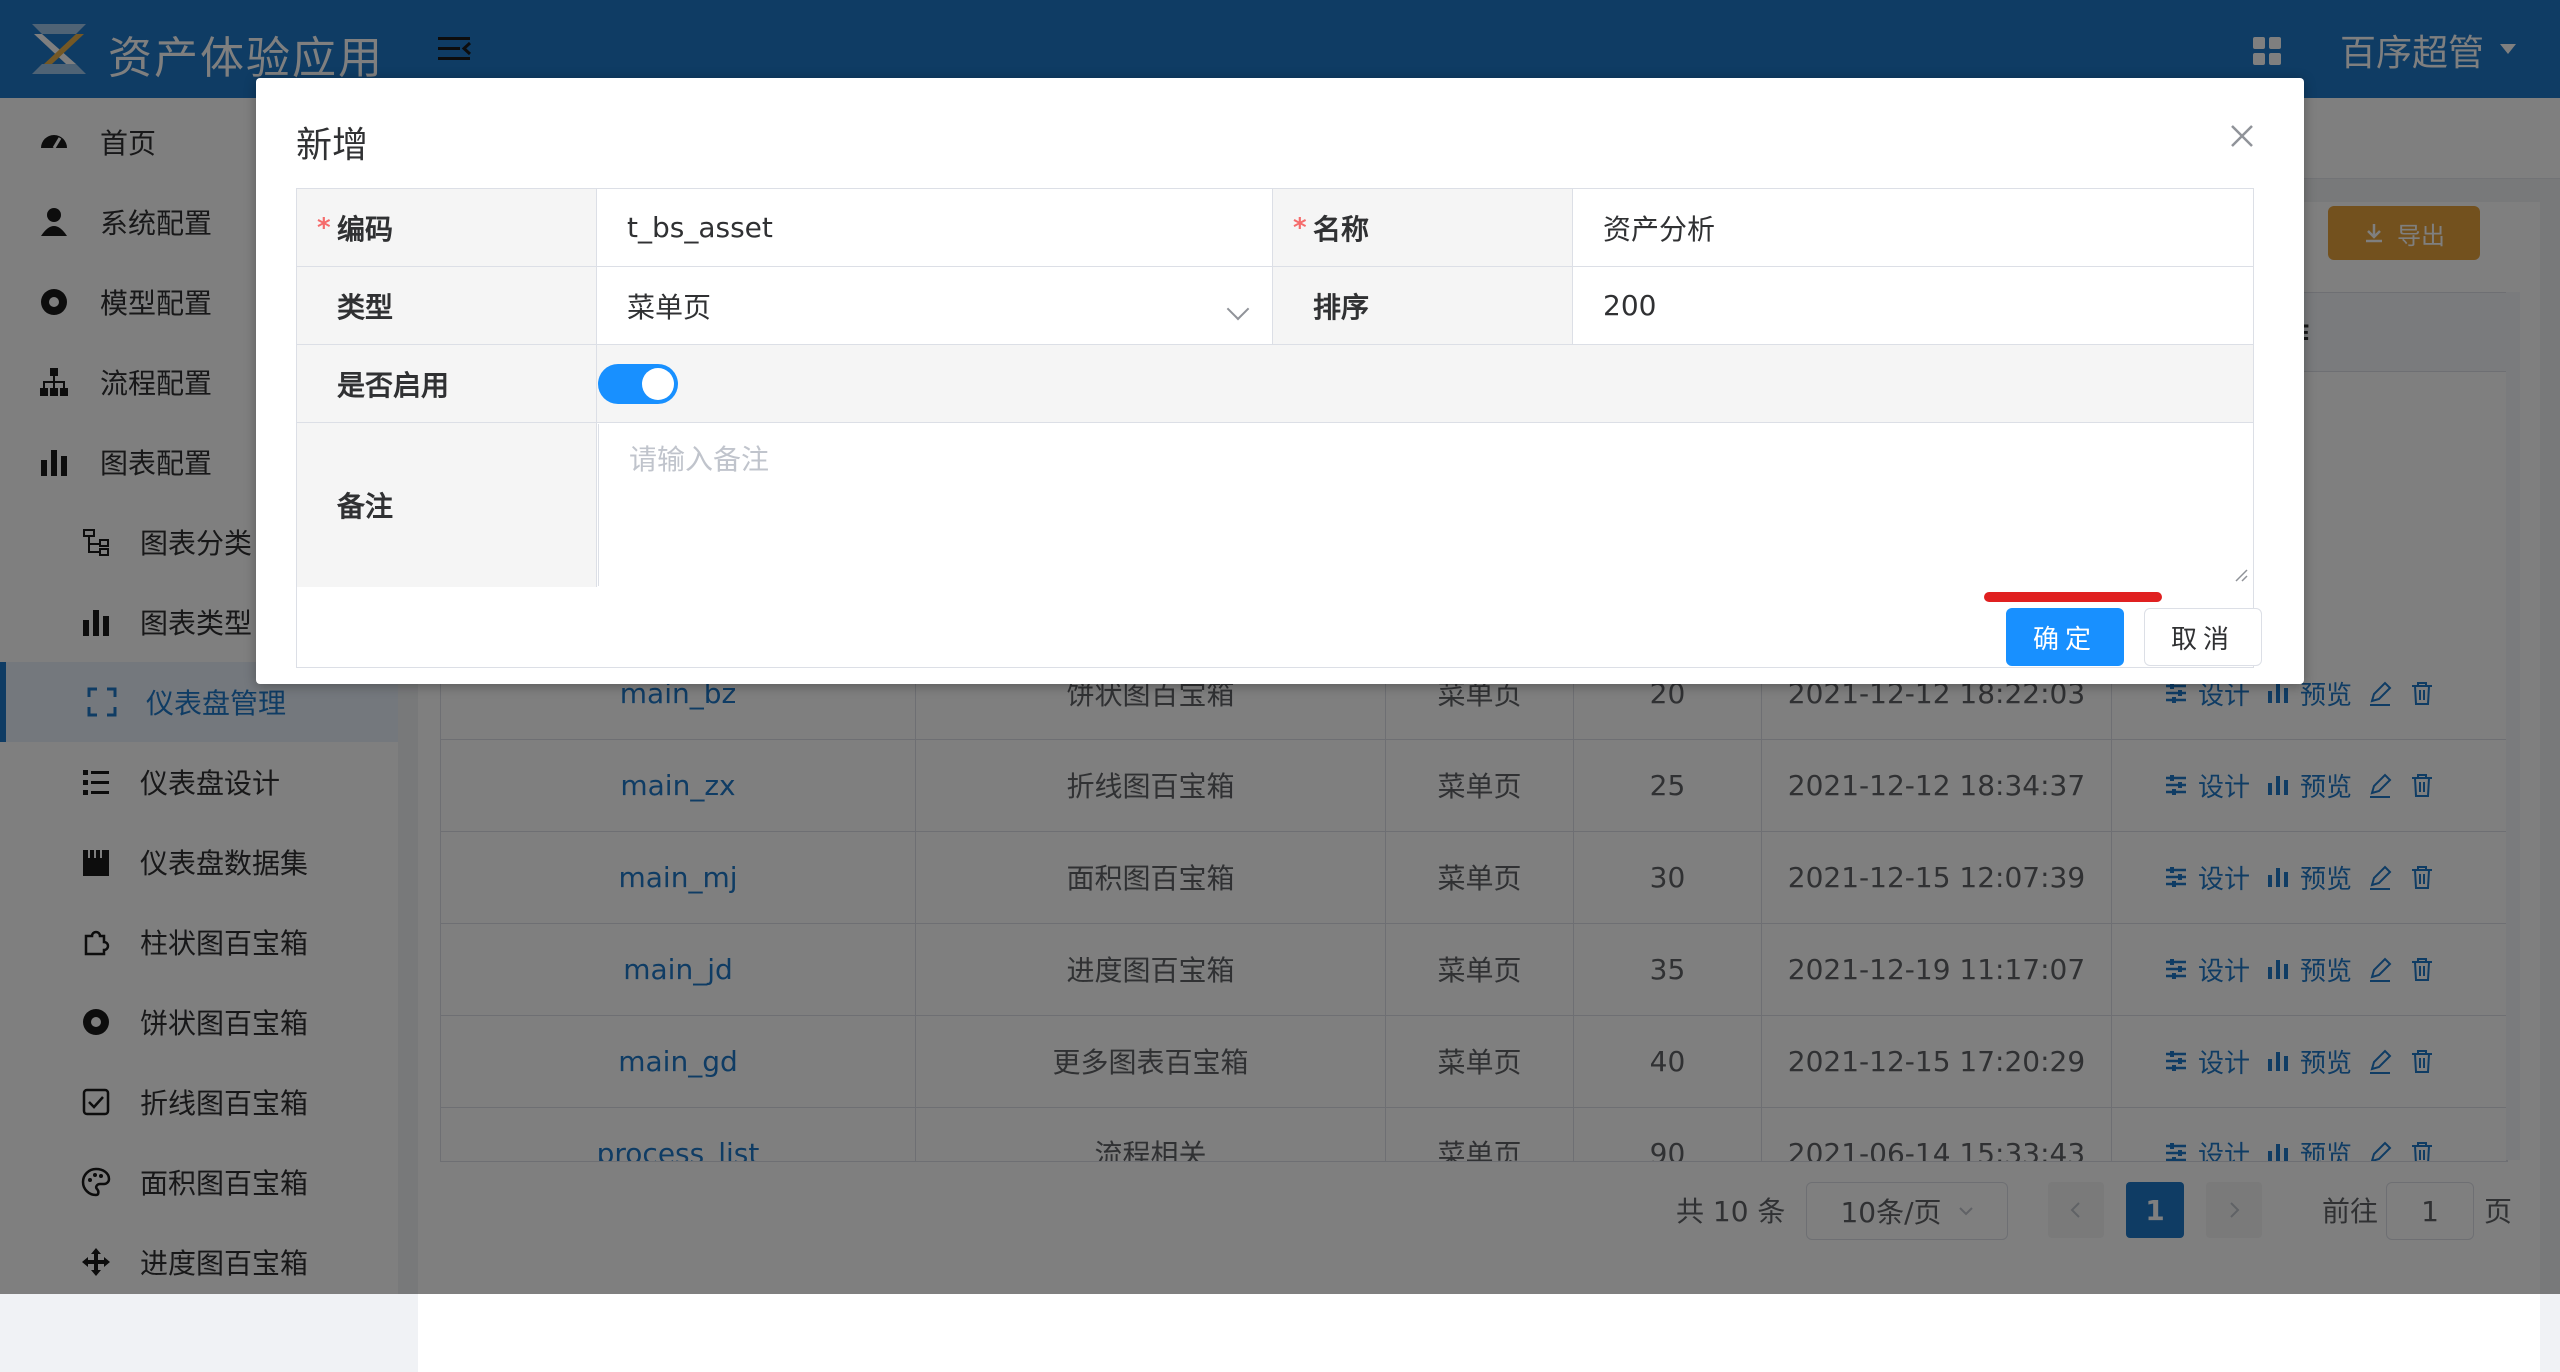  I want to click on enabled-label: 是否启用, so click(393, 385).